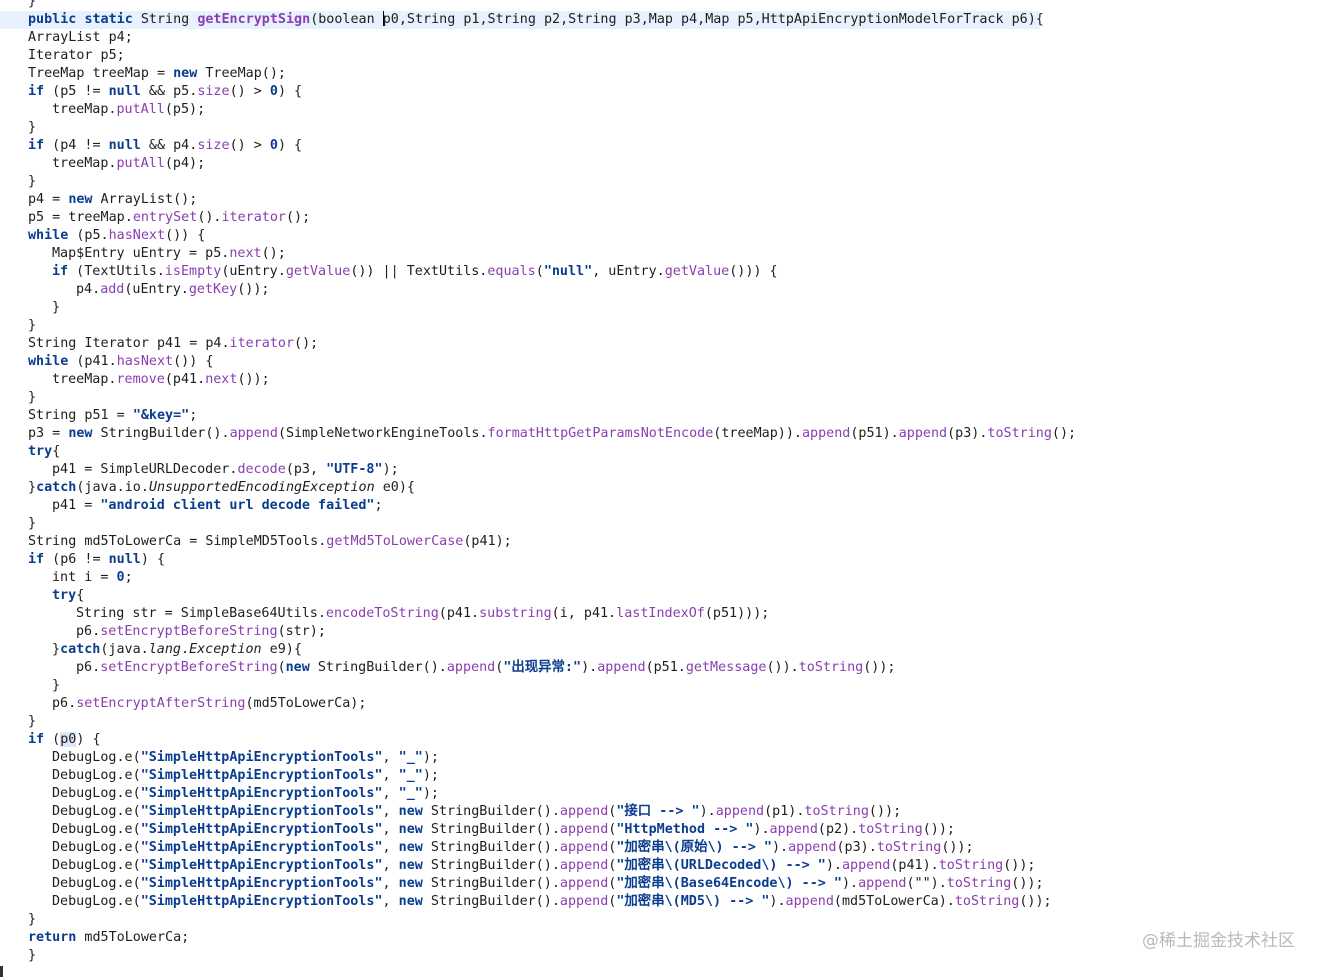  I want to click on code-line: treeMap.remove(p41.next());, so click(135, 380).